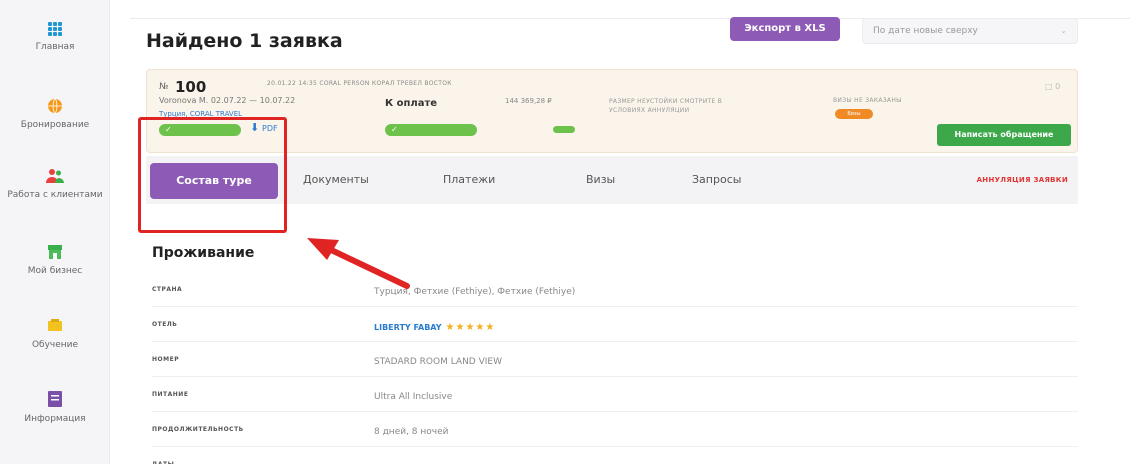 Image resolution: width=1145 pixels, height=464 pixels. I want to click on education-icon, so click(55, 325).